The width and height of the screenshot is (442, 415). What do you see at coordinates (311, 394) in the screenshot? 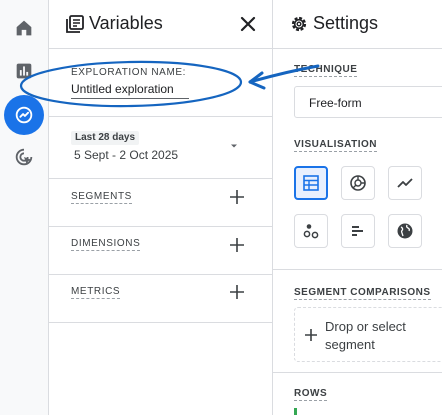
I see `rows-label: ROWS` at bounding box center [311, 394].